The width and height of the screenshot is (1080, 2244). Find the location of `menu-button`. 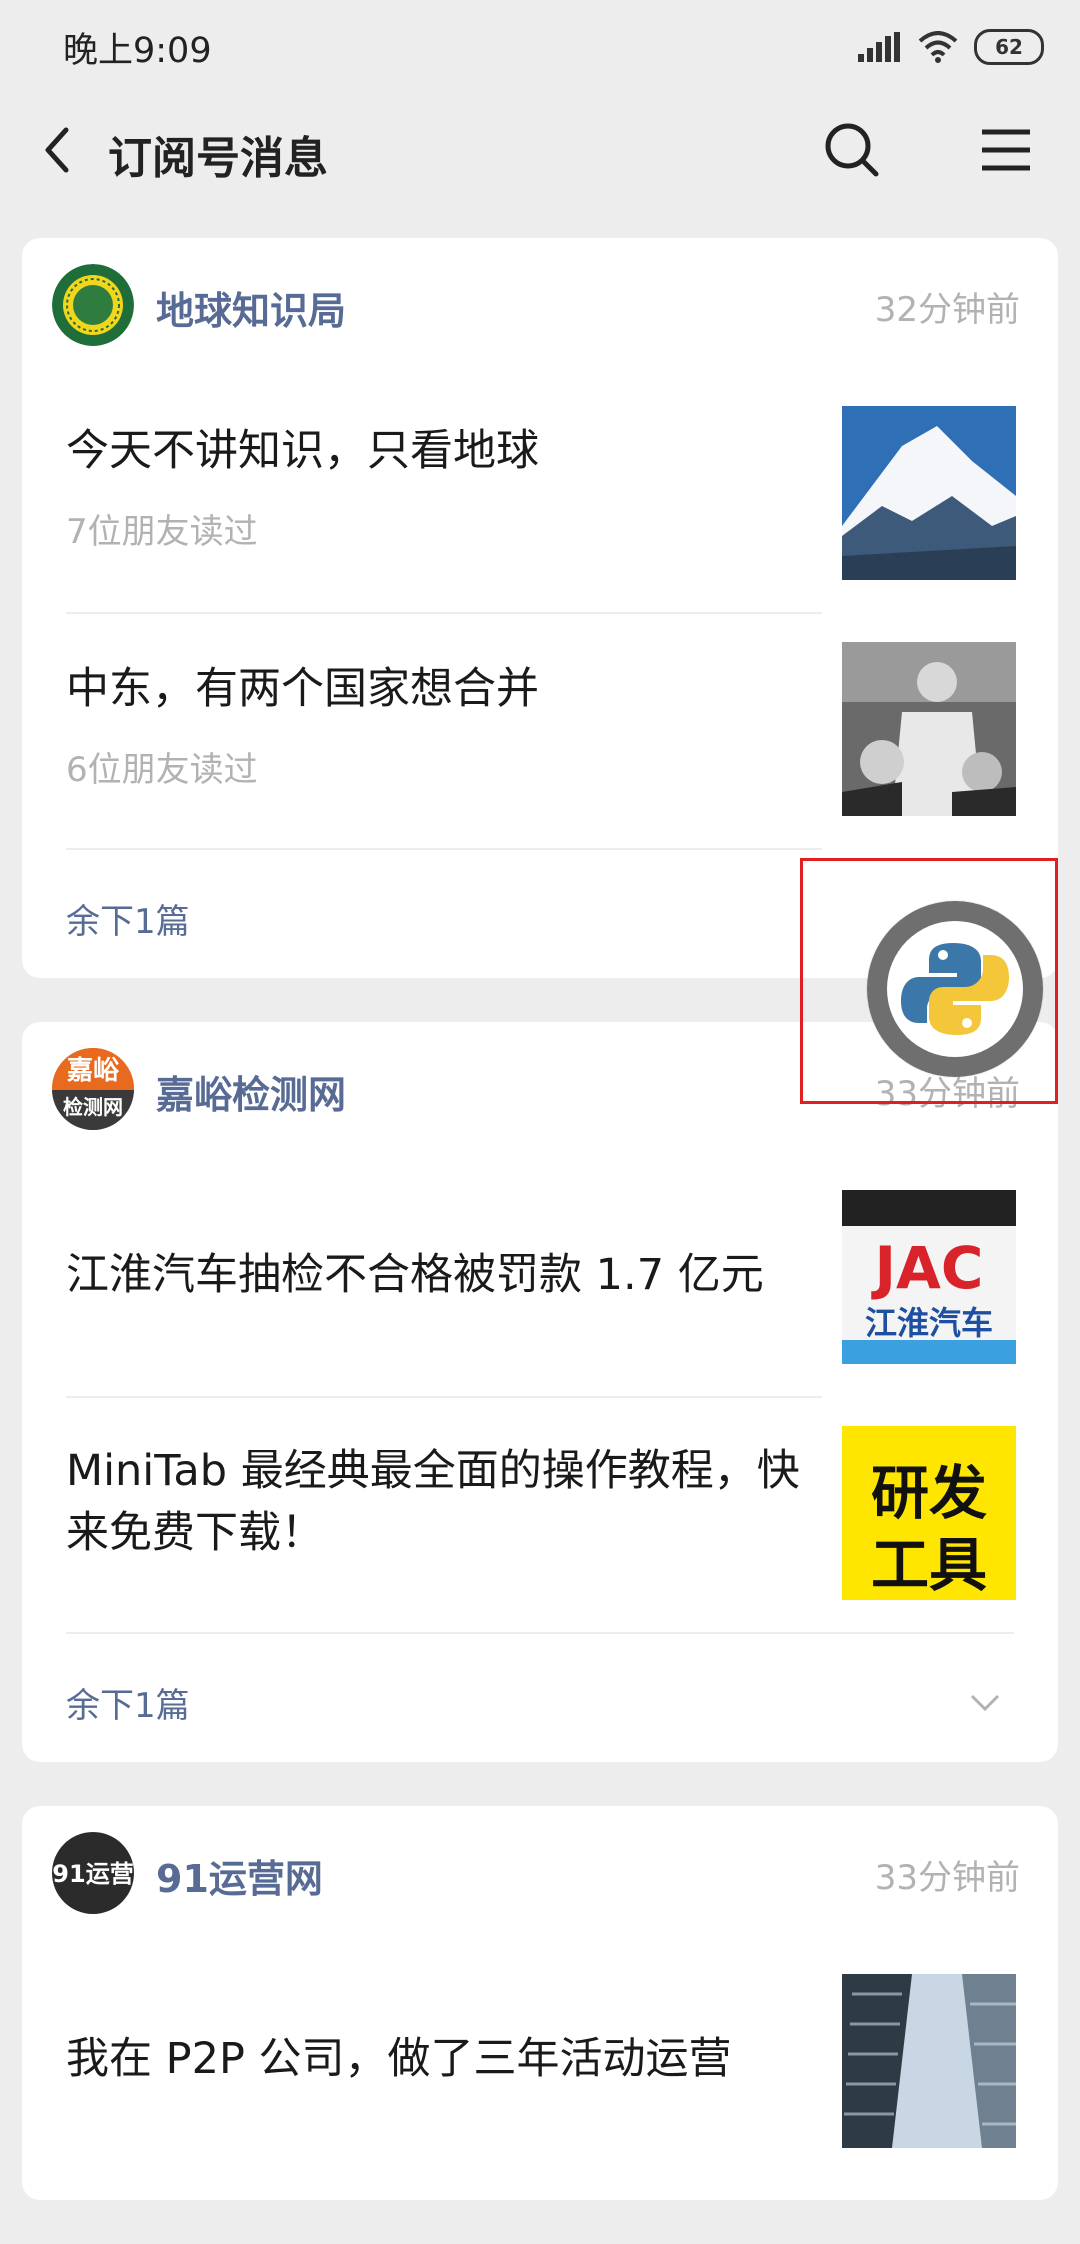

menu-button is located at coordinates (1006, 150).